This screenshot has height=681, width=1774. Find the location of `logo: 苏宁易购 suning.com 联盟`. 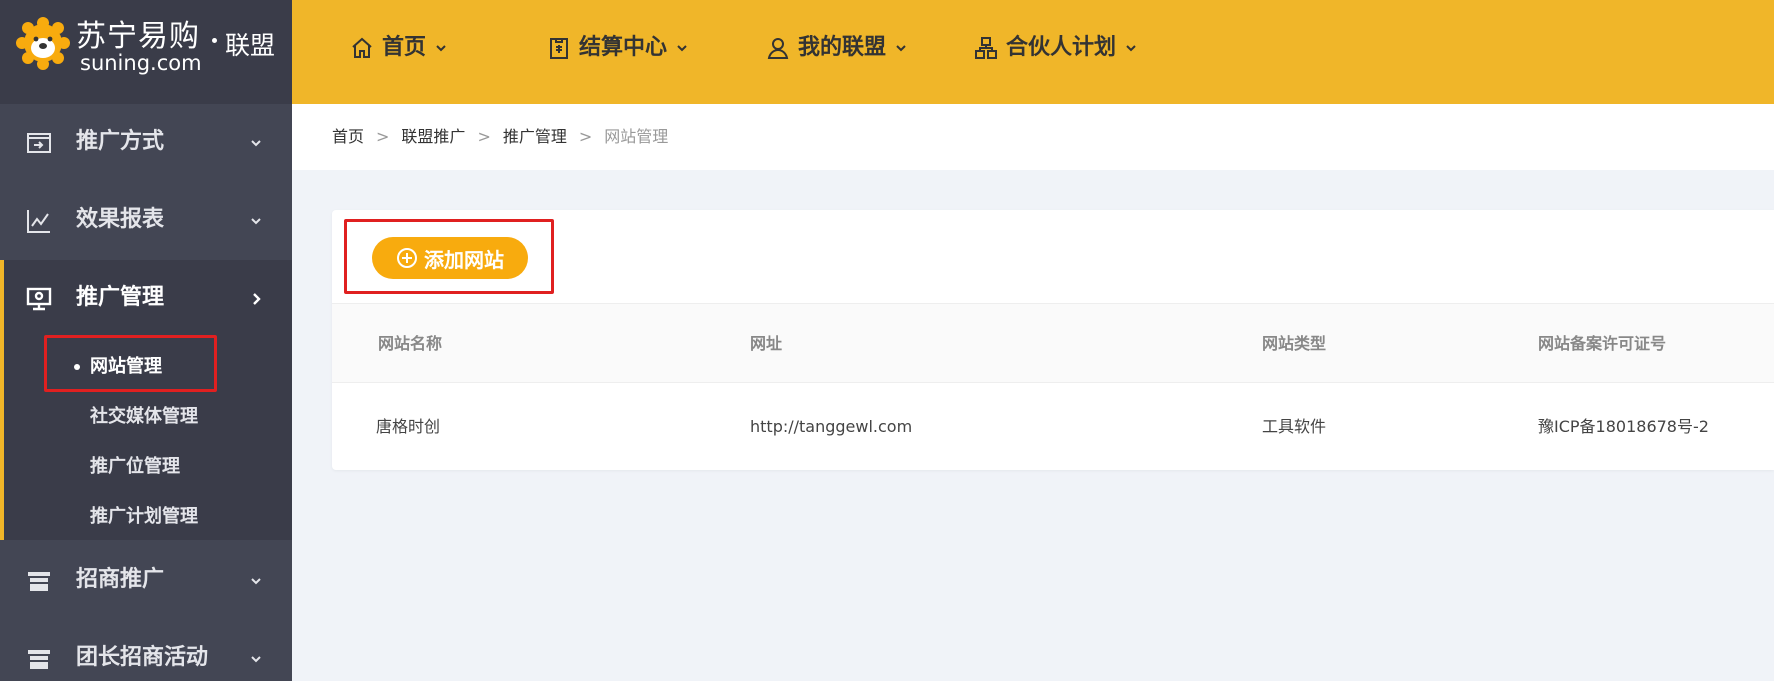

logo: 苏宁易购 suning.com 联盟 is located at coordinates (146, 52).